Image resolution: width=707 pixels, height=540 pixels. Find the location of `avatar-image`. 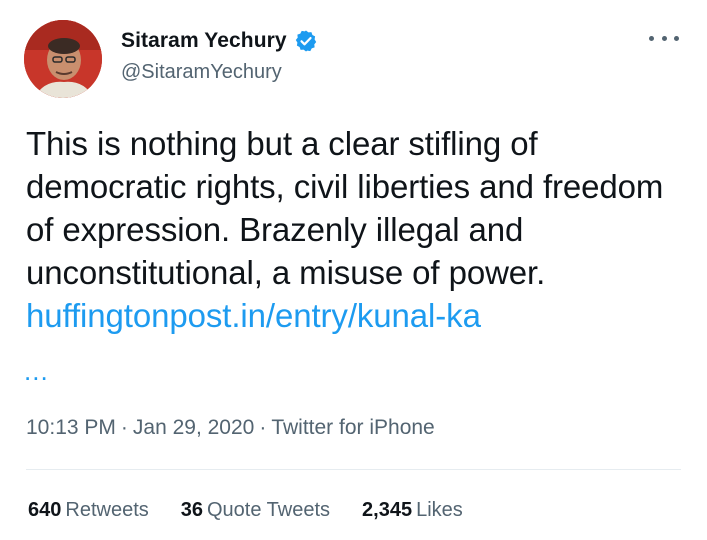

avatar-image is located at coordinates (63, 59).